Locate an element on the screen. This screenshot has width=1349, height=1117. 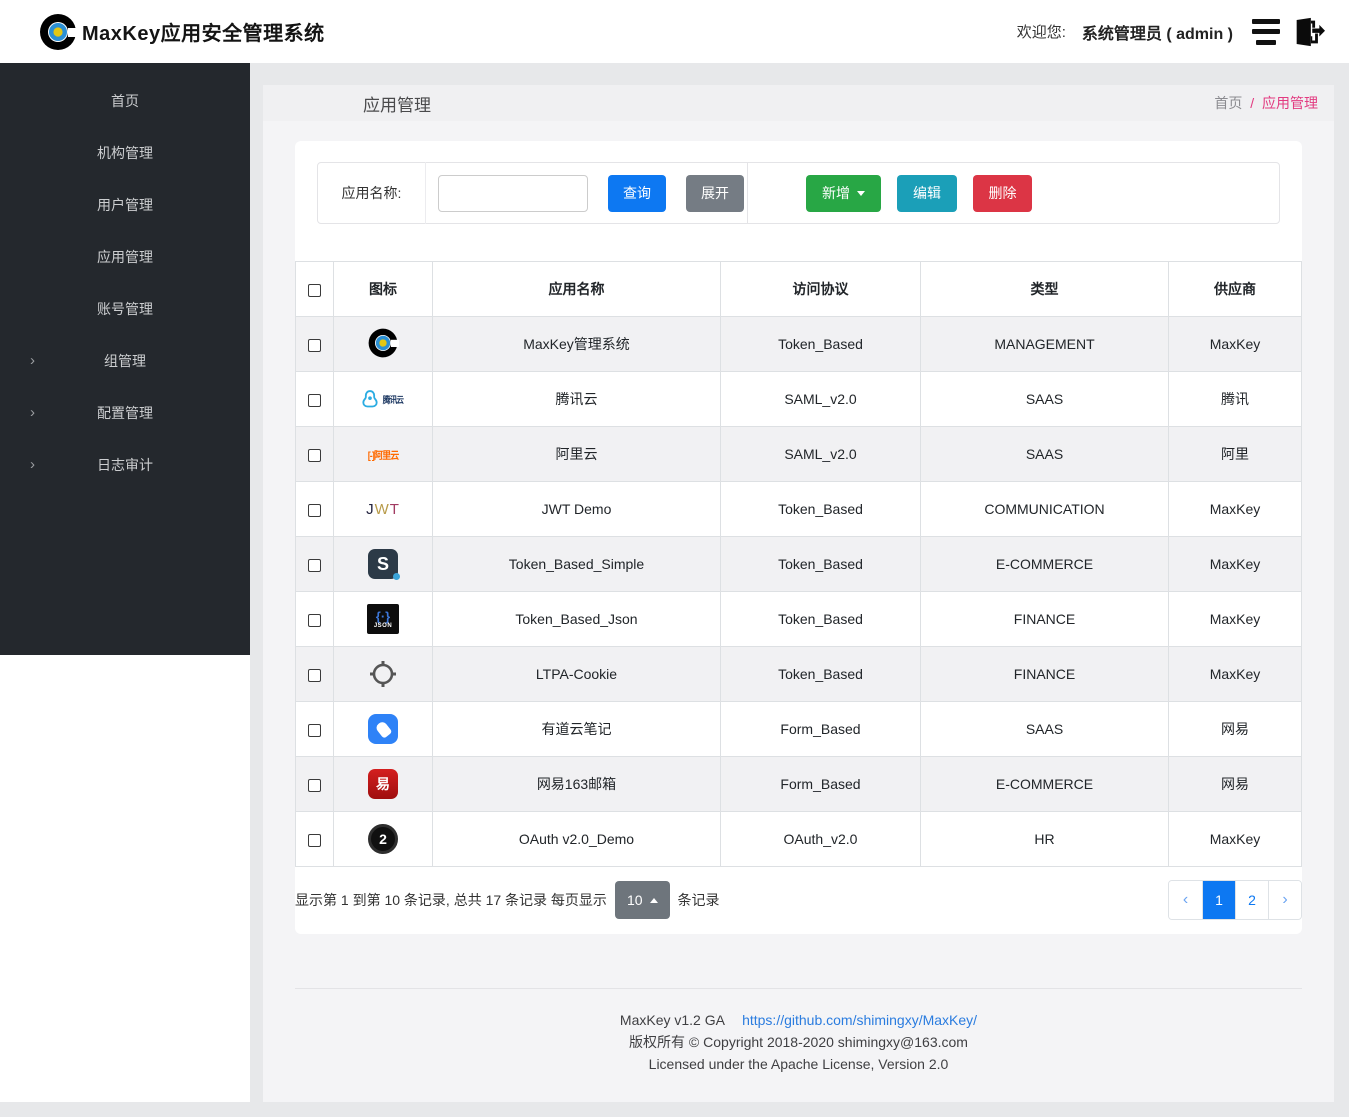
json-braces: {·} is located at coordinates (383, 616).